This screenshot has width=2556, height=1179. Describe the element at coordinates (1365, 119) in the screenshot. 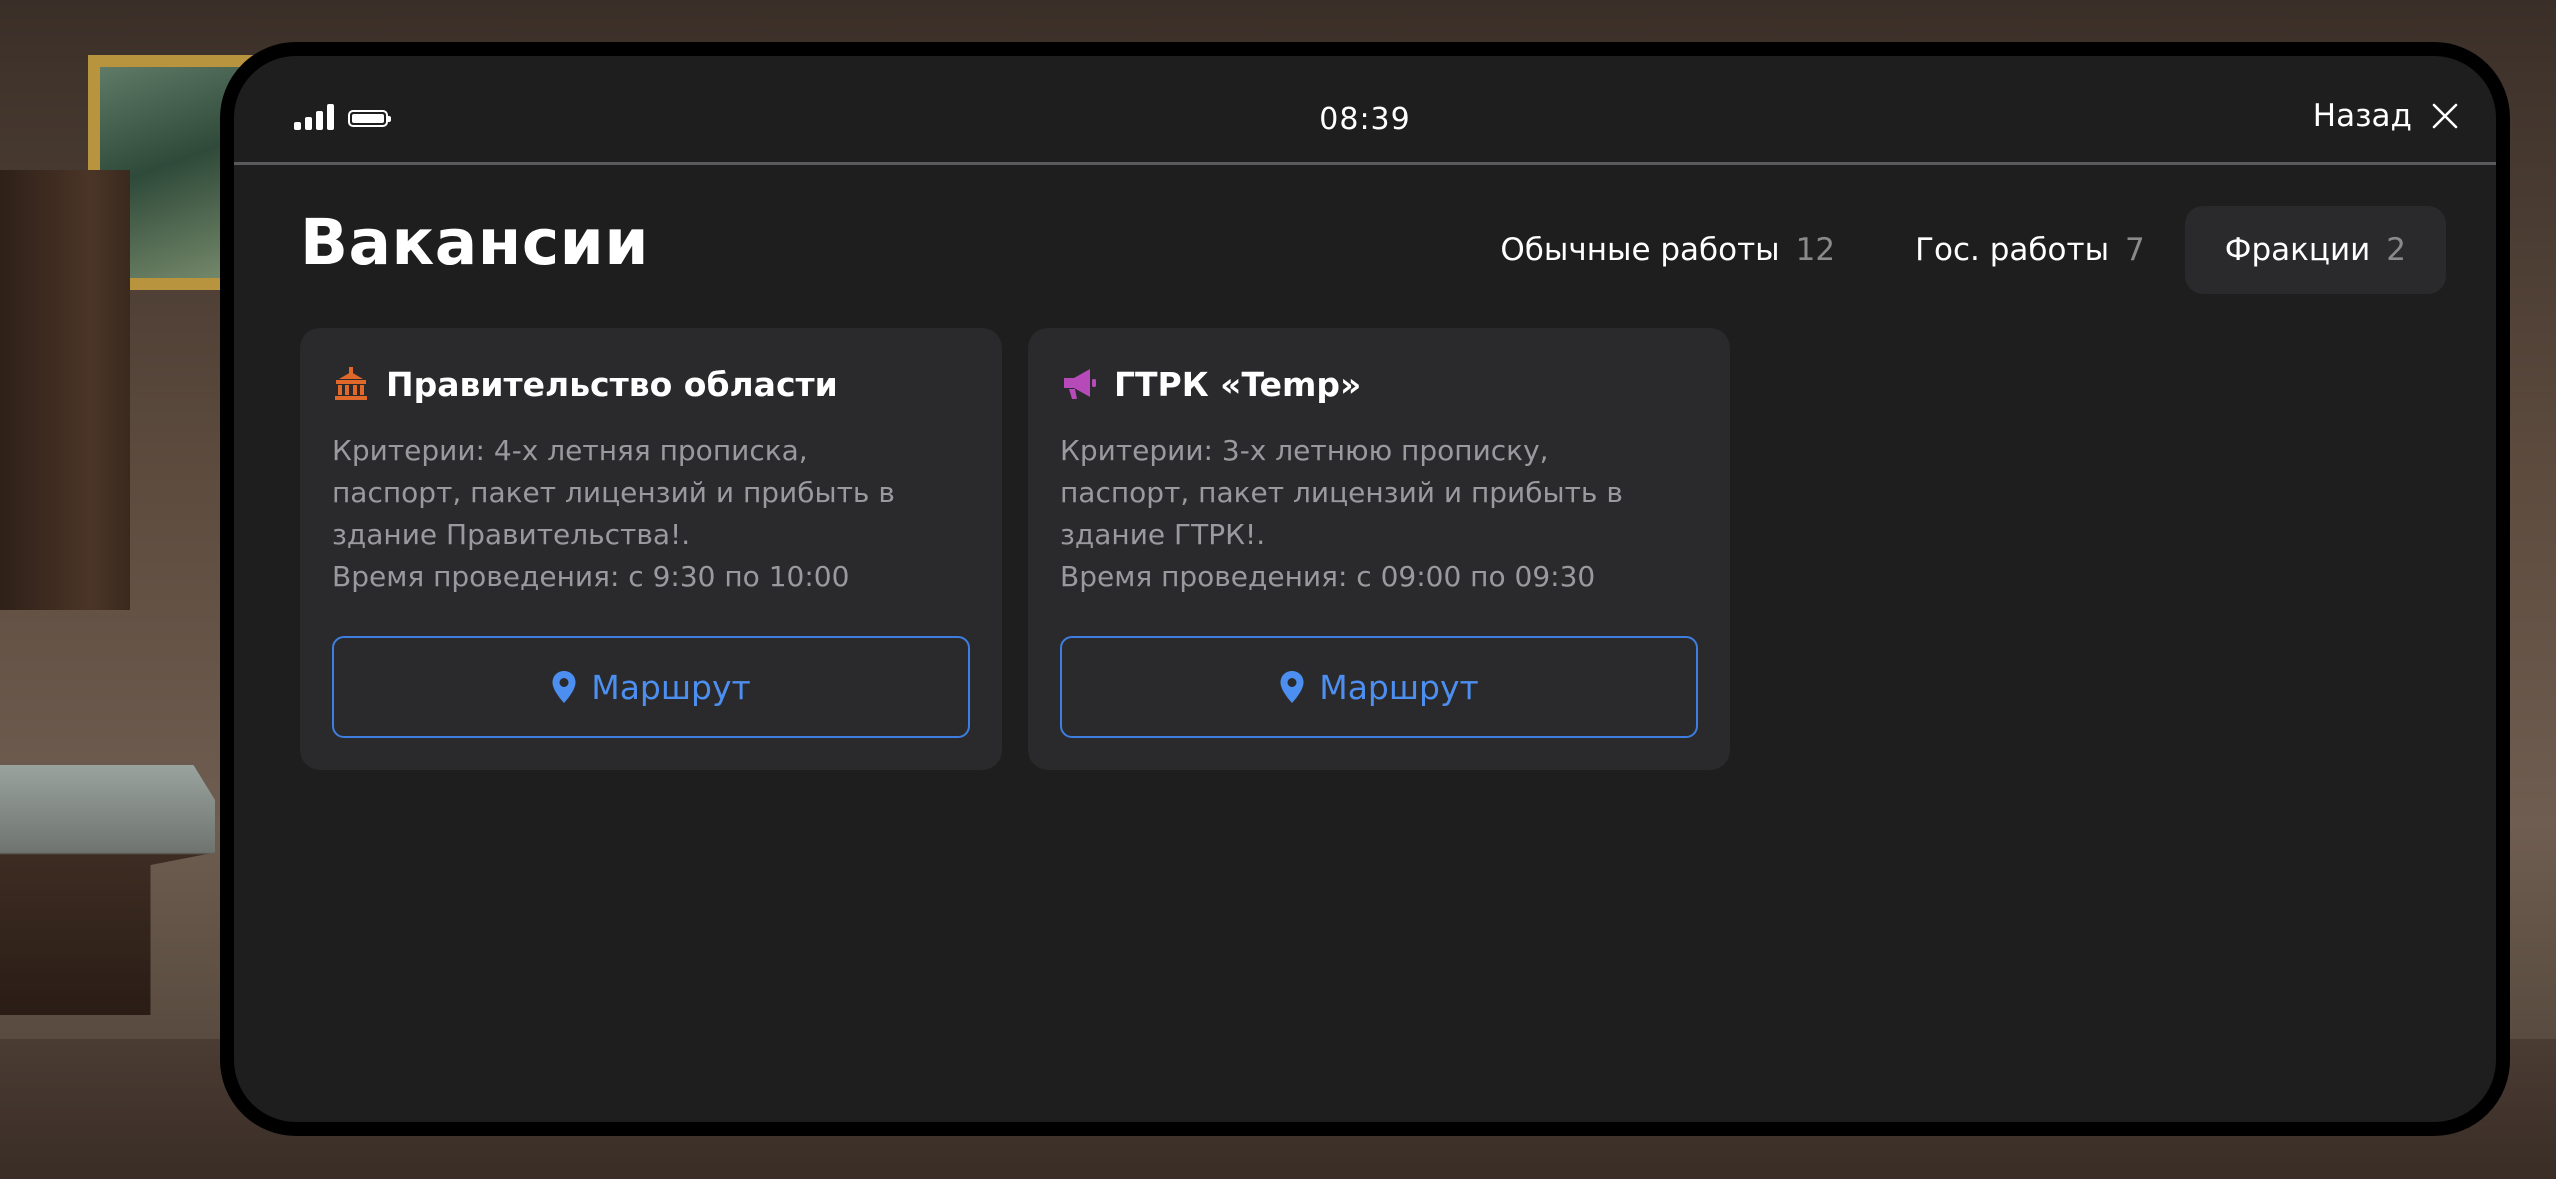

I see `status-time: 08:39` at that location.